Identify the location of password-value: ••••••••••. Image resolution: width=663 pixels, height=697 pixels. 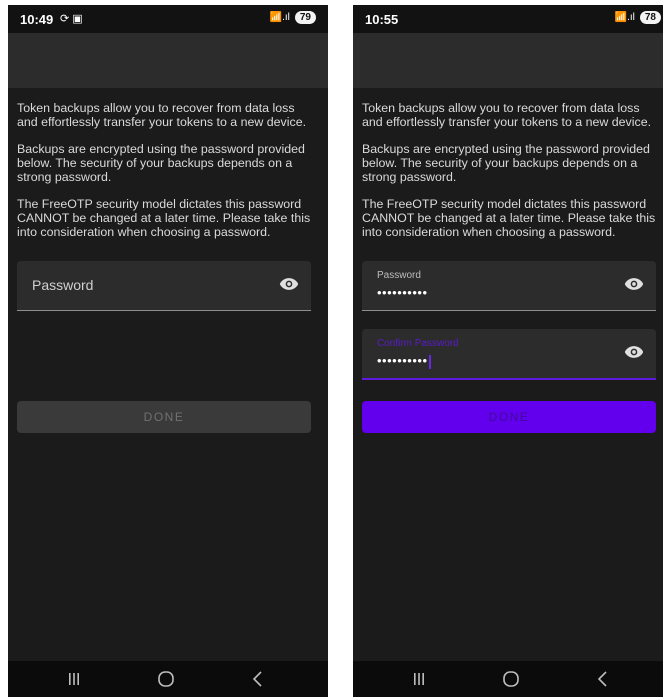
(402, 292).